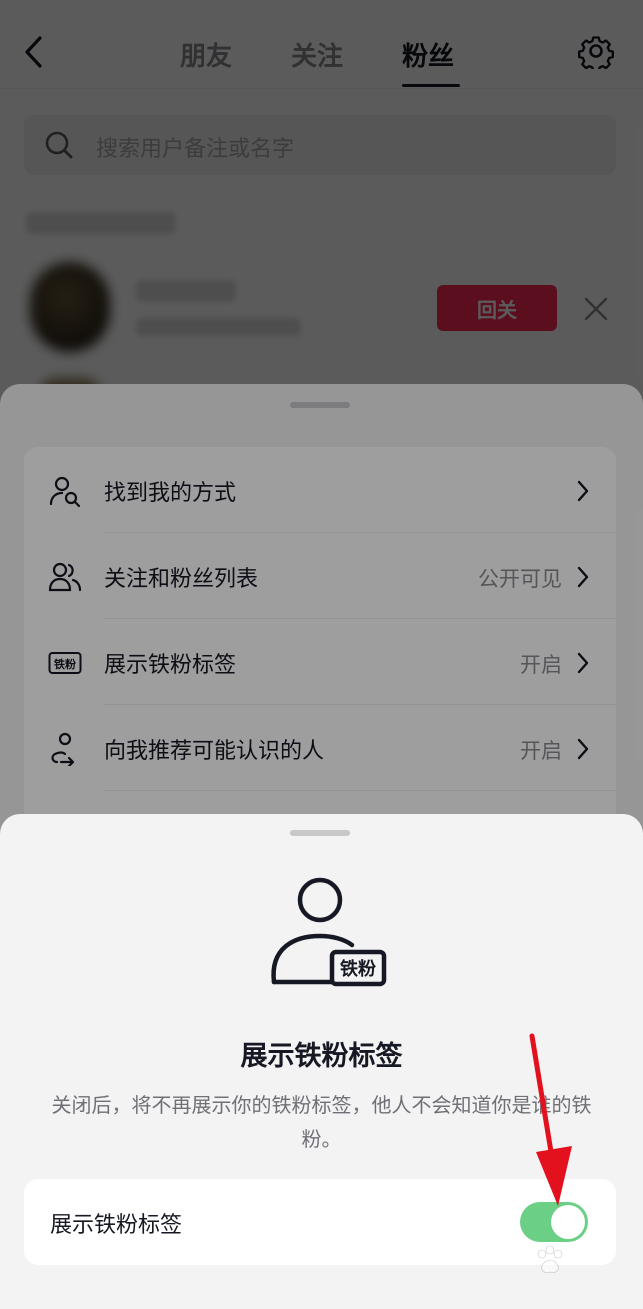 The image size is (643, 1309). Describe the element at coordinates (329, 932) in the screenshot. I see `user-tiefen-icon: 铁粉` at that location.